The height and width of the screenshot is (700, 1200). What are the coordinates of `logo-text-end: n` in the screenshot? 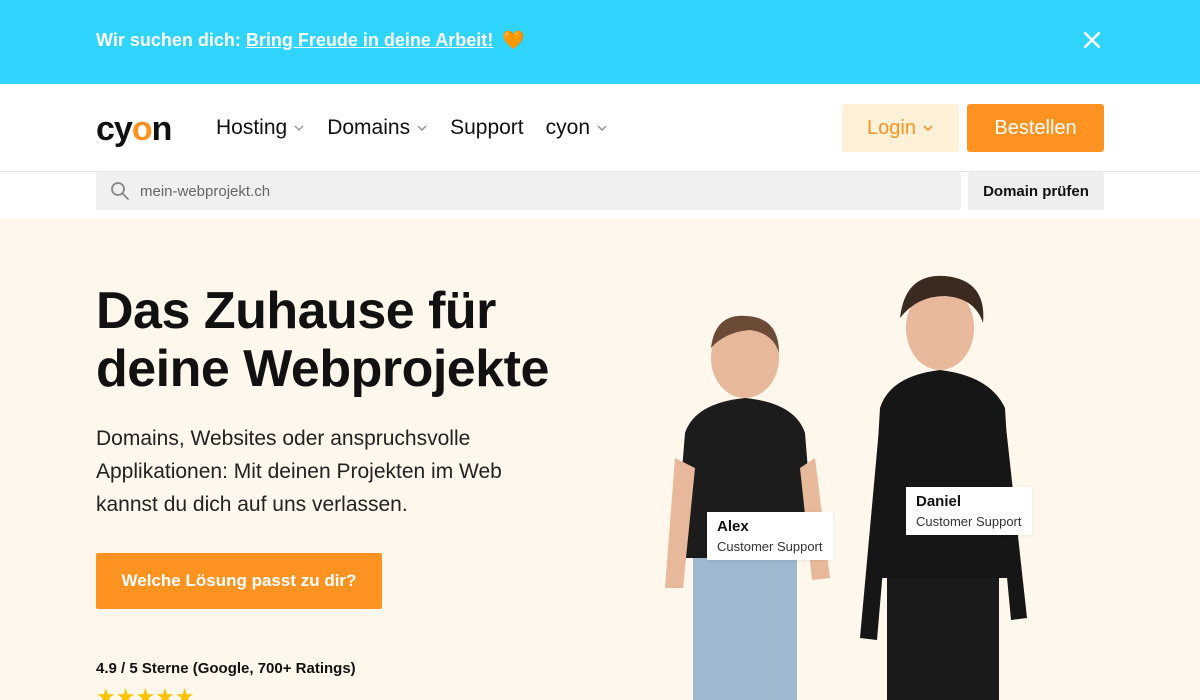 It's located at (162, 129).